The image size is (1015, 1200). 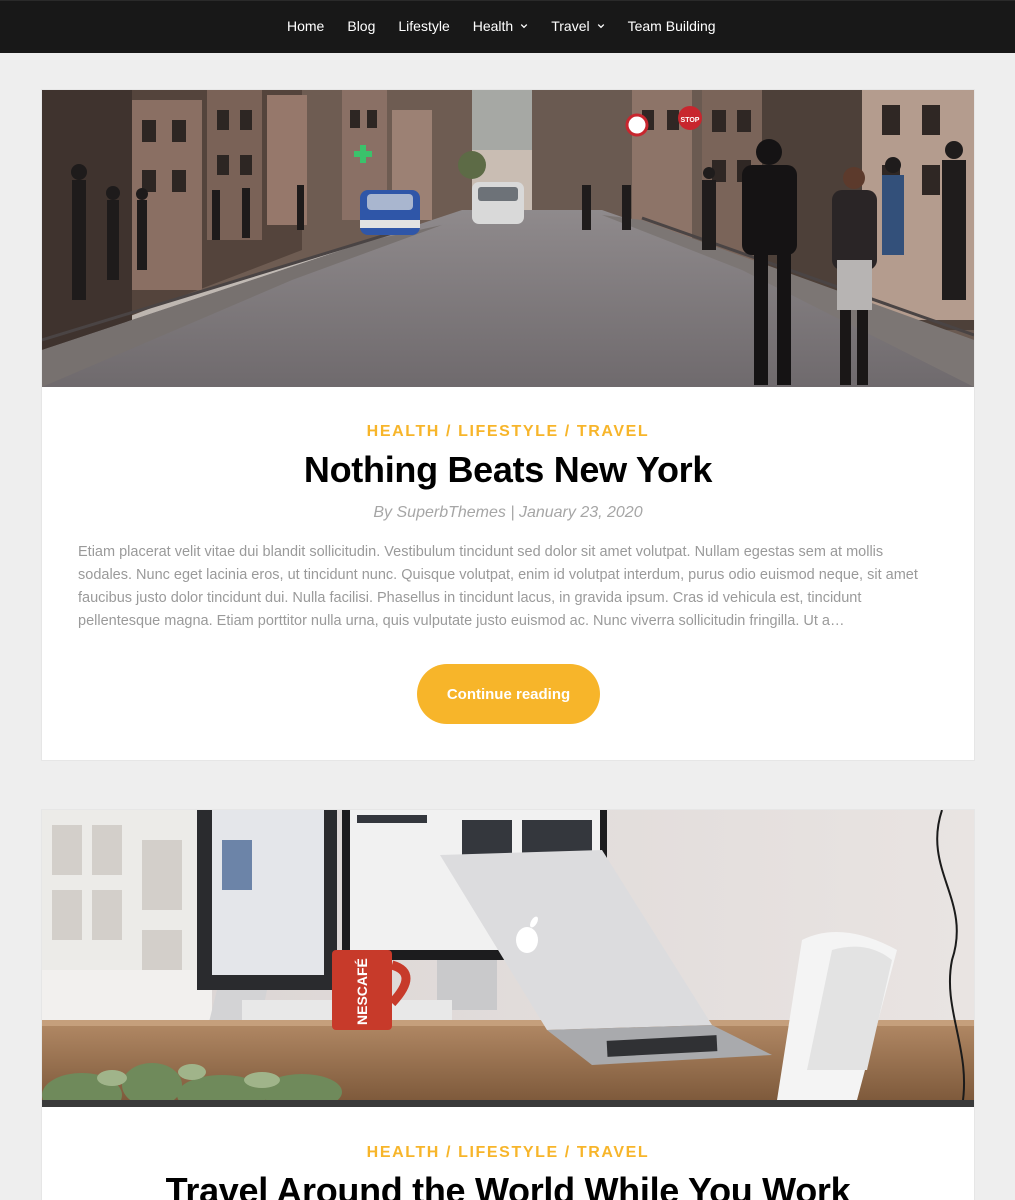 I want to click on nav-item-health: Health, so click(x=500, y=26).